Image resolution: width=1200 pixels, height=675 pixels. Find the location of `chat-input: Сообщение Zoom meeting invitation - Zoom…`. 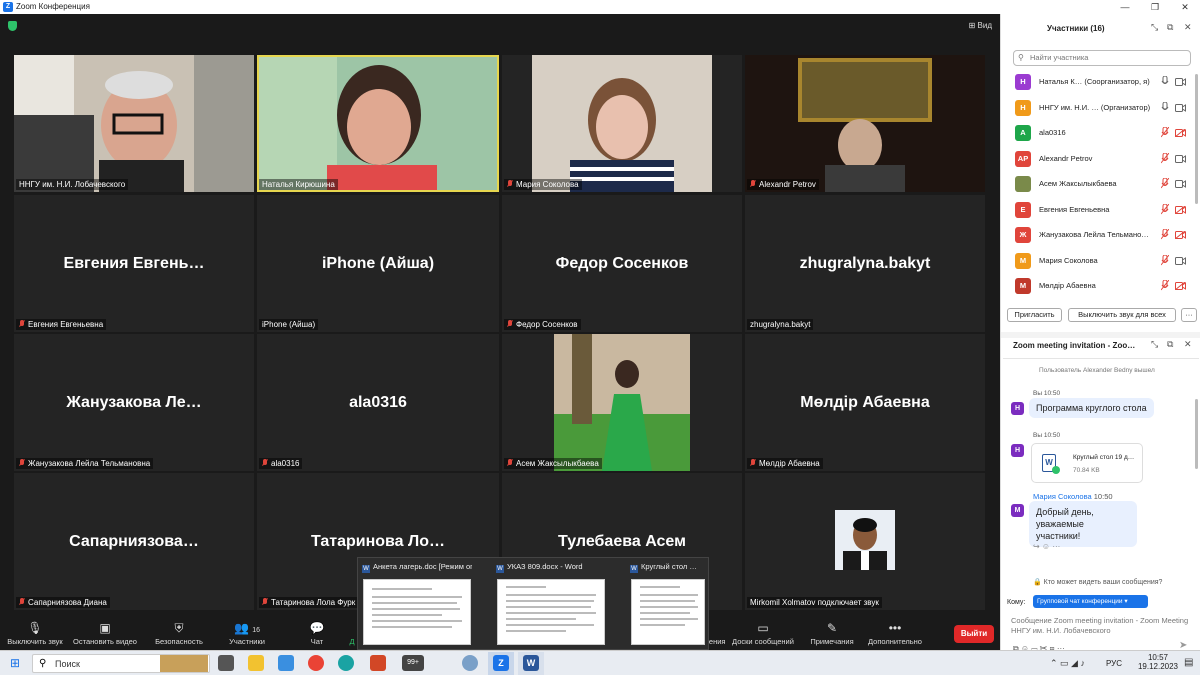

chat-input: Сообщение Zoom meeting invitation - Zoom… is located at coordinates (1102, 626).